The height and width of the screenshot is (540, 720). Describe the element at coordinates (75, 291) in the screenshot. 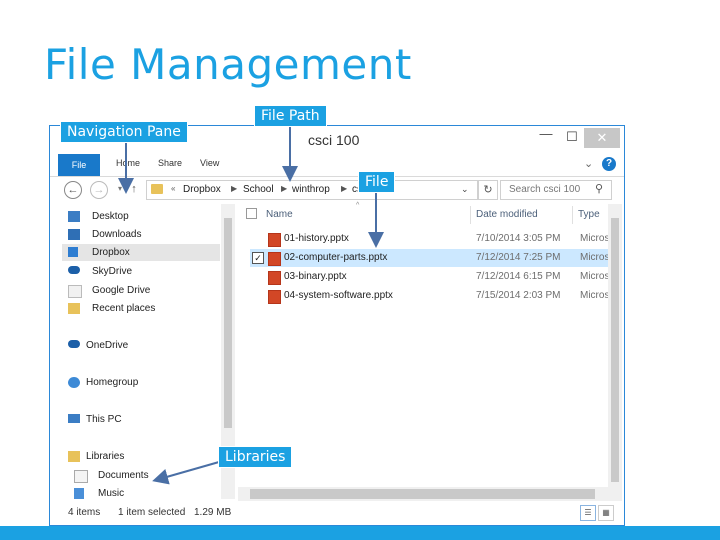

I see `google-drive-icon` at that location.